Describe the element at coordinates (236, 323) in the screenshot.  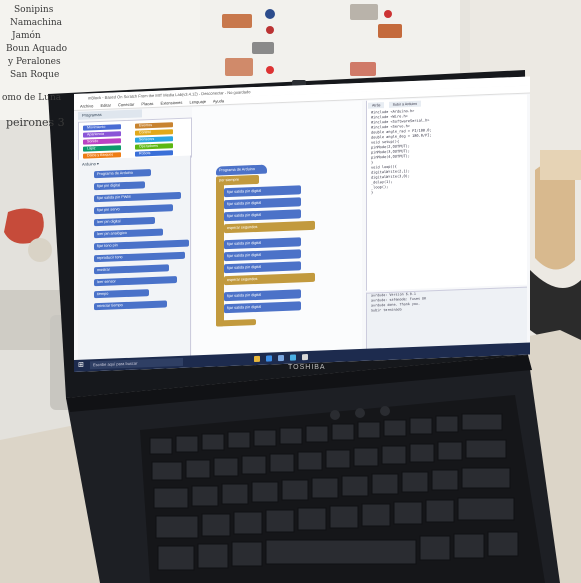
I see `loop-end` at that location.